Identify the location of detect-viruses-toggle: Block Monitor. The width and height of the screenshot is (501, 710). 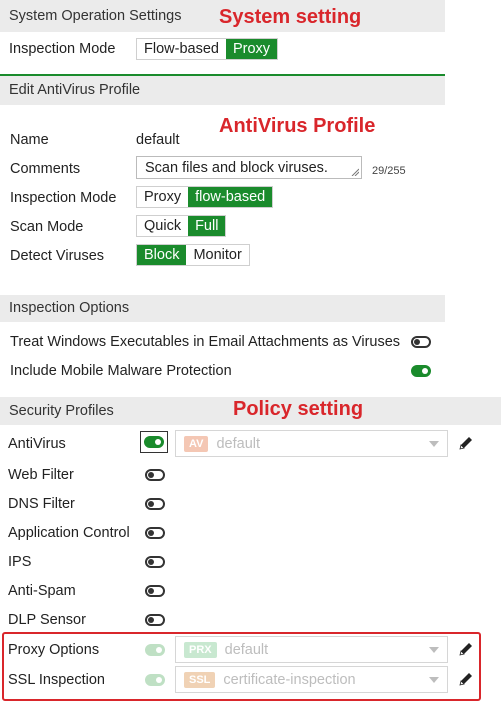
(193, 255).